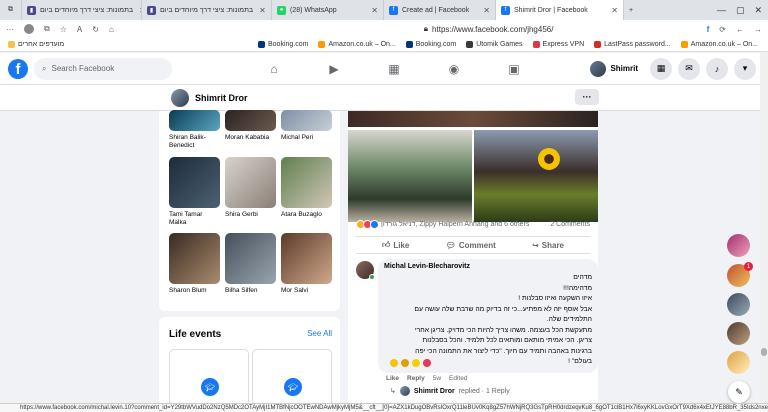  I want to click on window-controls: — ▢ ✕, so click(742, 10).